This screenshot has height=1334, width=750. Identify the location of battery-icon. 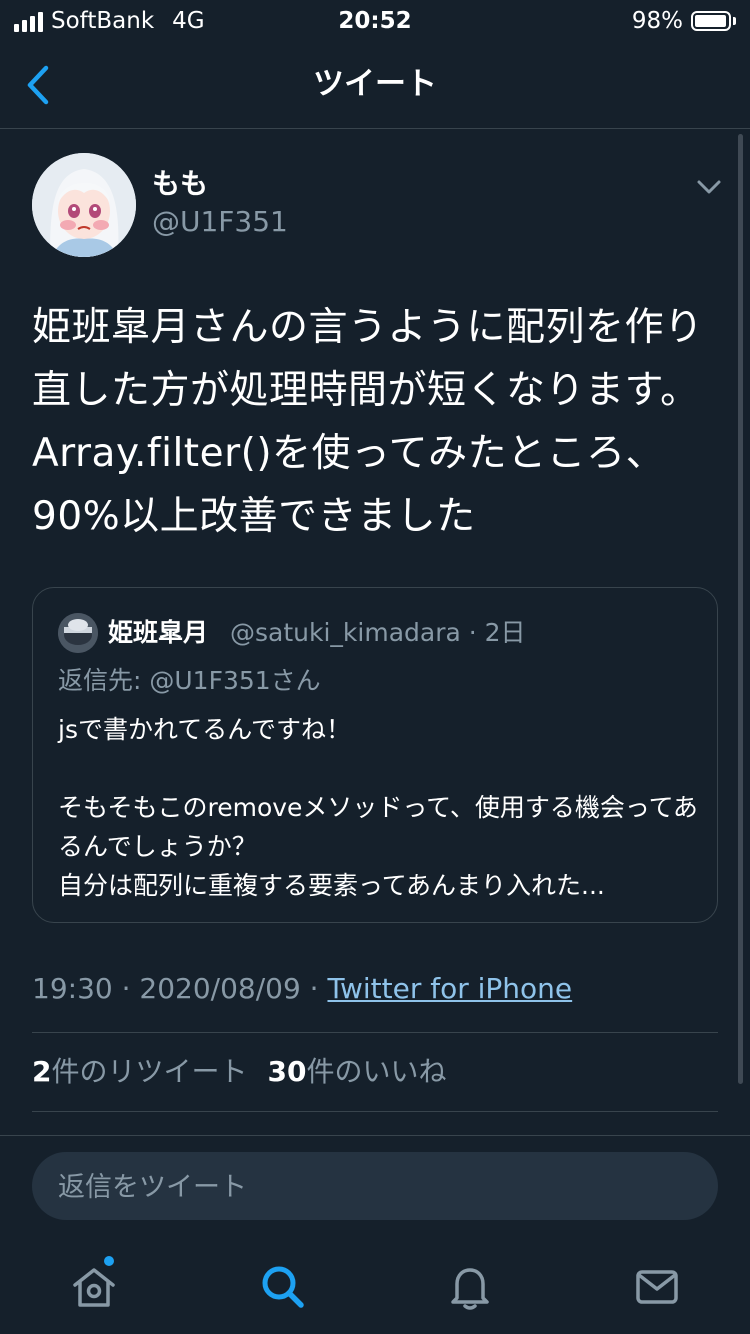
(711, 21).